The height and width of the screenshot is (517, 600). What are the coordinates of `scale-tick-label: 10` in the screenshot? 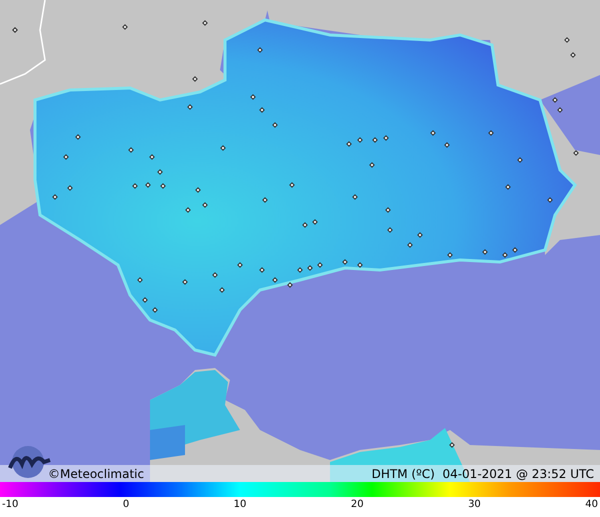 It's located at (240, 505).